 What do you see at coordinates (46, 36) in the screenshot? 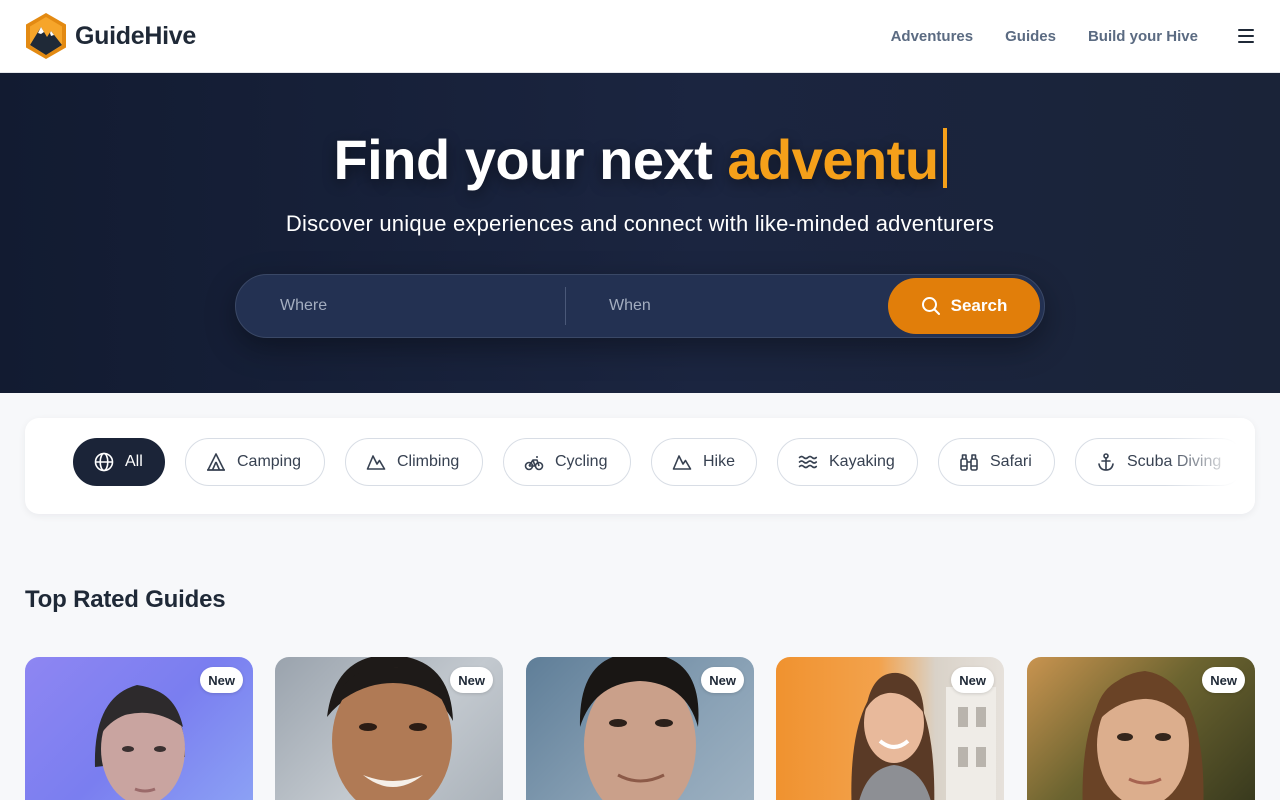
I see `hive-logo-icon` at bounding box center [46, 36].